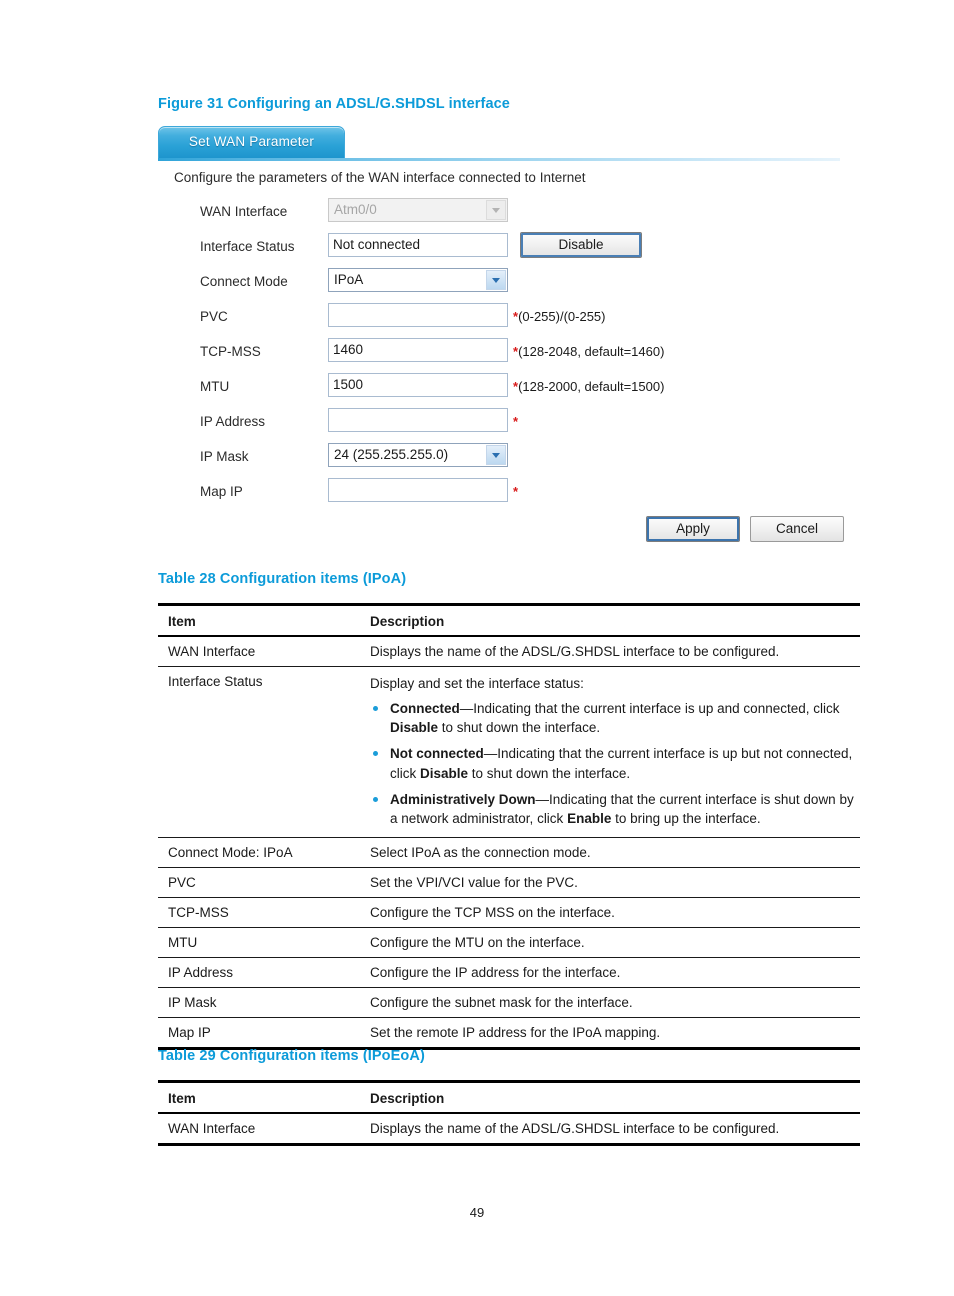 The height and width of the screenshot is (1296, 954). What do you see at coordinates (509, 248) in the screenshot?
I see `form-row-interface-status: Interface Status Not connected Disable` at bounding box center [509, 248].